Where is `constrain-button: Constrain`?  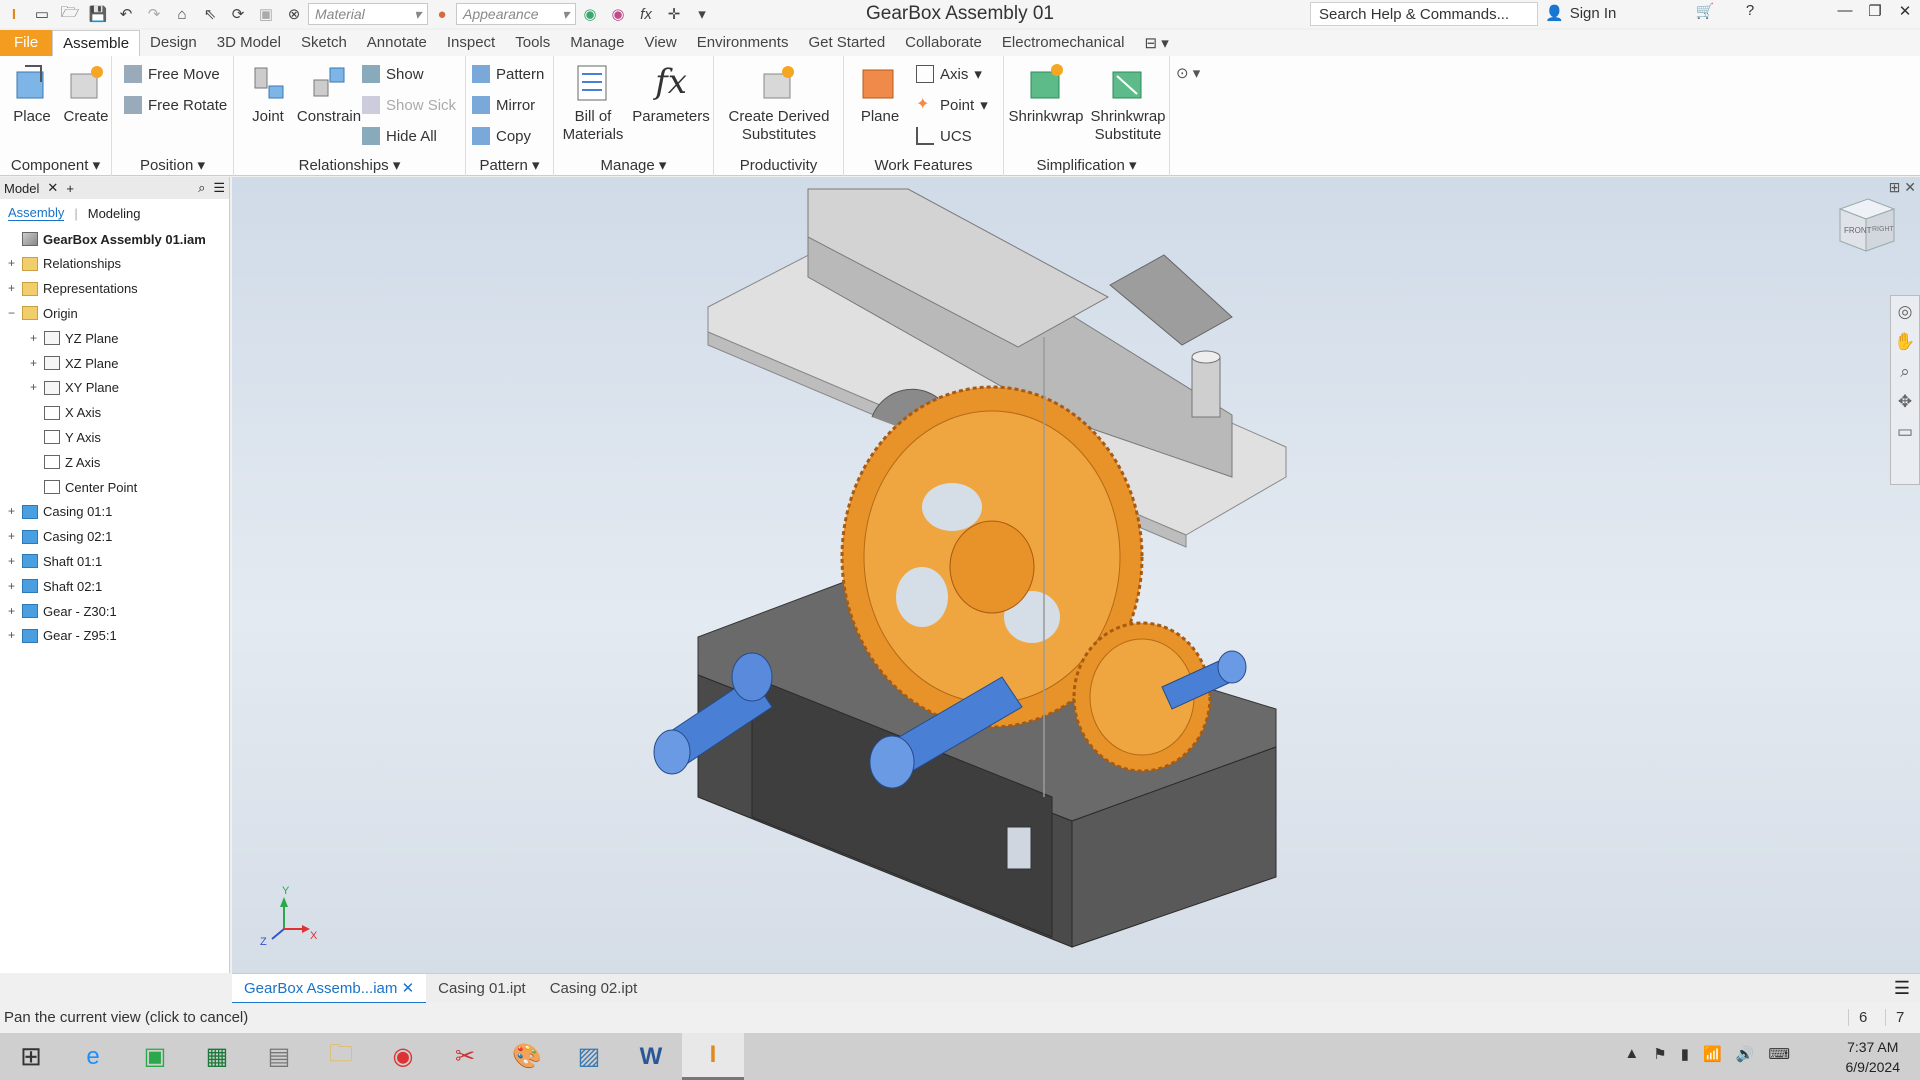 constrain-button: Constrain is located at coordinates (329, 93).